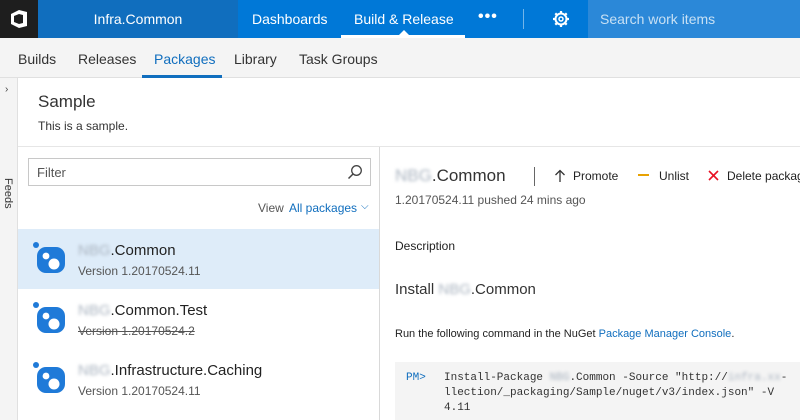 This screenshot has width=800, height=420. Describe the element at coordinates (136, 331) in the screenshot. I see `package-version-unlisted: Version 1.20170524.2` at that location.